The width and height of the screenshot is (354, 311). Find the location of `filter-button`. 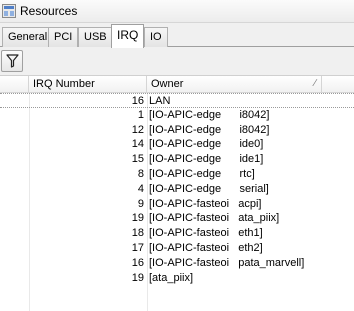

filter-button is located at coordinates (12, 61).